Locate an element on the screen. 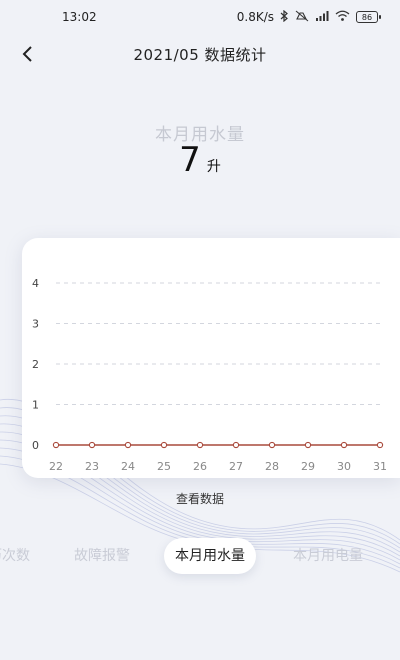 The height and width of the screenshot is (660, 400). tab-fault-alarm: 故障报警 is located at coordinates (102, 556).